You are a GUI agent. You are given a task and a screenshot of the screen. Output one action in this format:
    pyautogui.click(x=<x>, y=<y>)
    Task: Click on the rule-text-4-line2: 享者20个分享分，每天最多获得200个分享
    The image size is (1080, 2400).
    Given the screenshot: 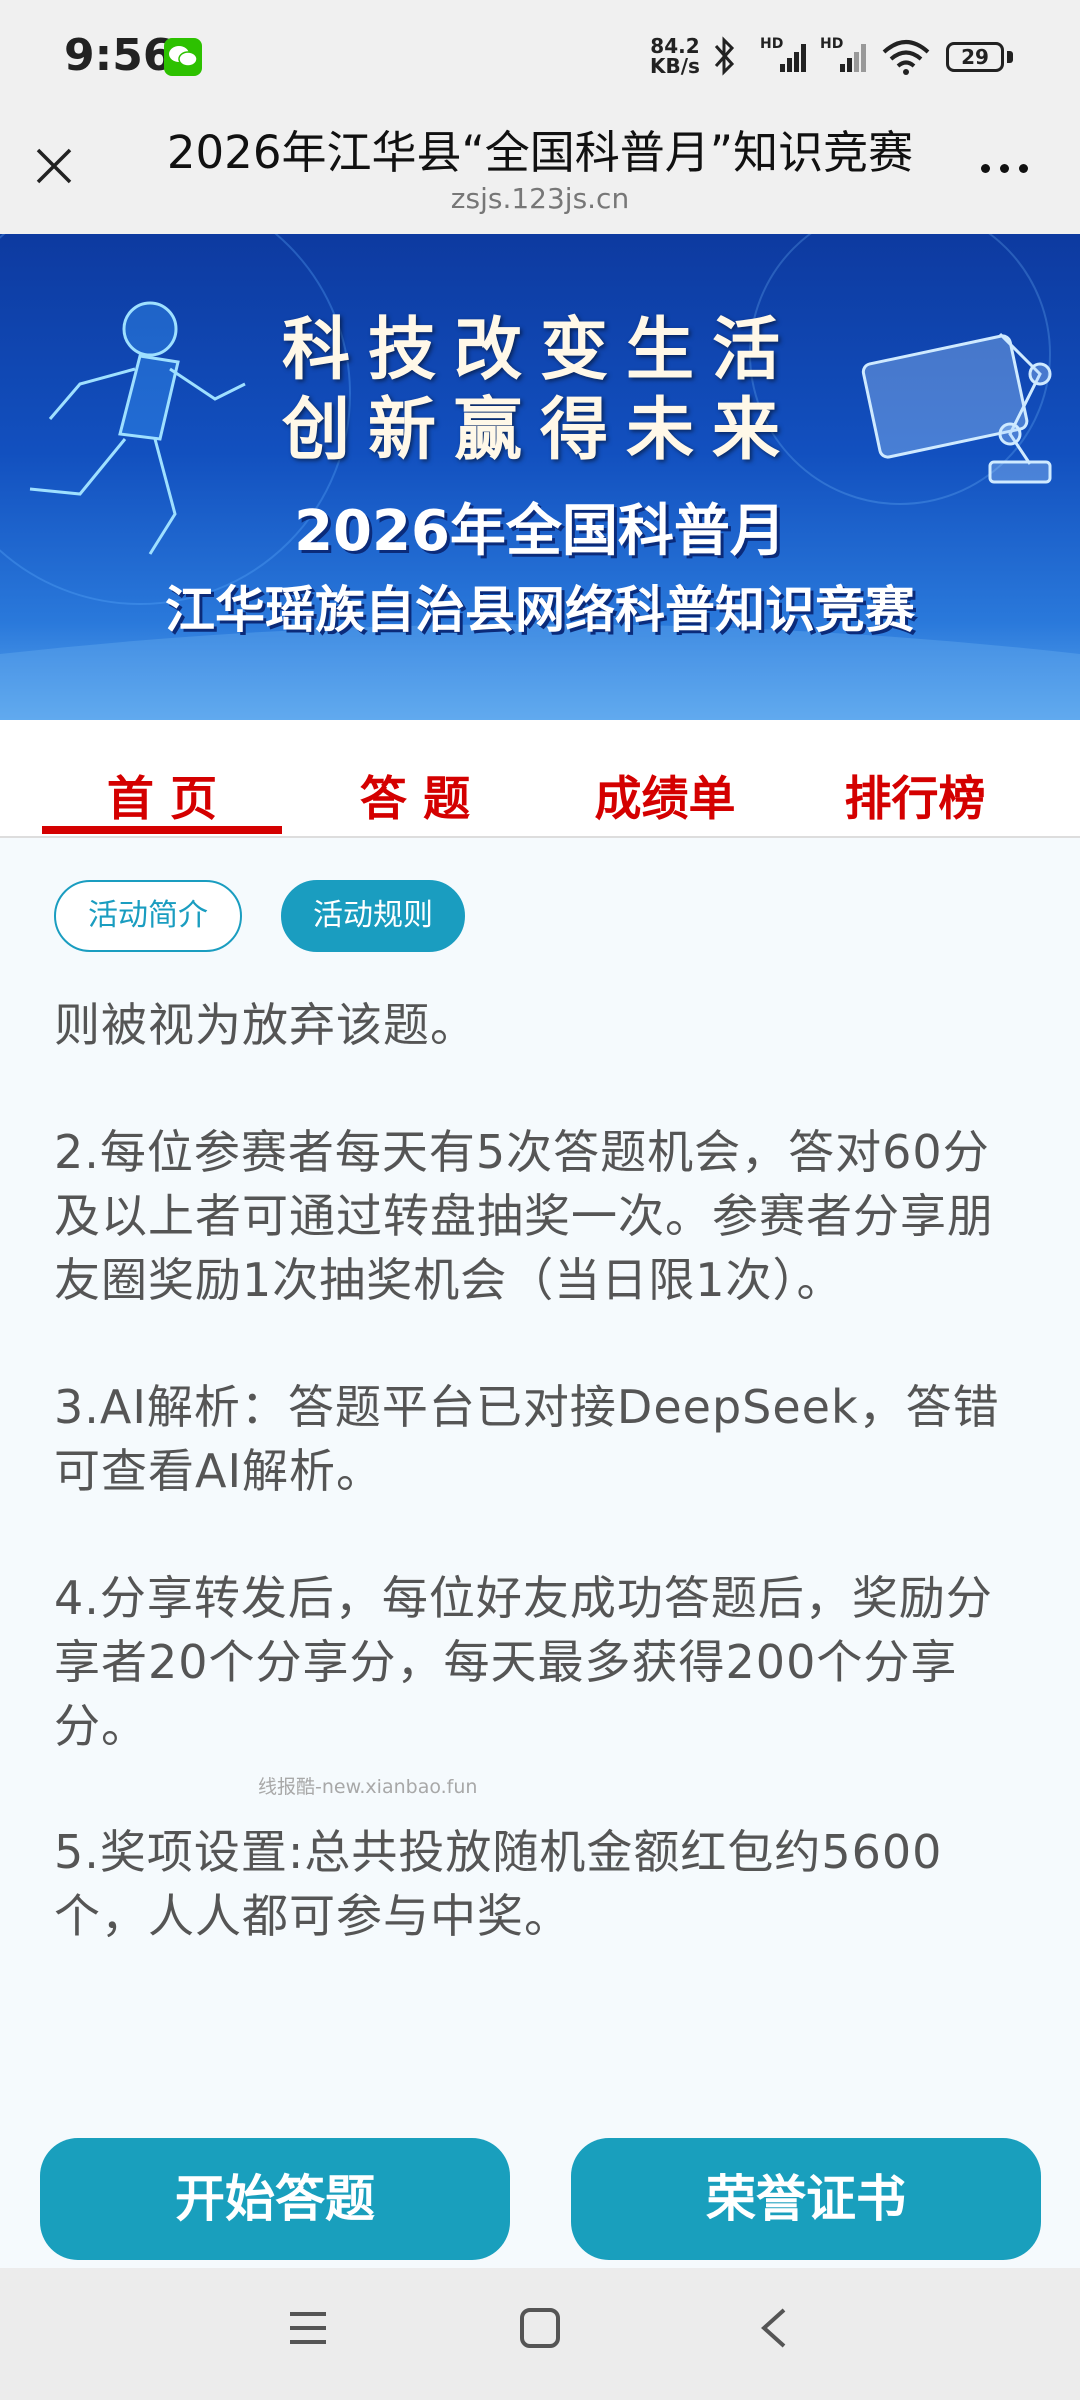 What is the action you would take?
    pyautogui.click(x=506, y=1662)
    